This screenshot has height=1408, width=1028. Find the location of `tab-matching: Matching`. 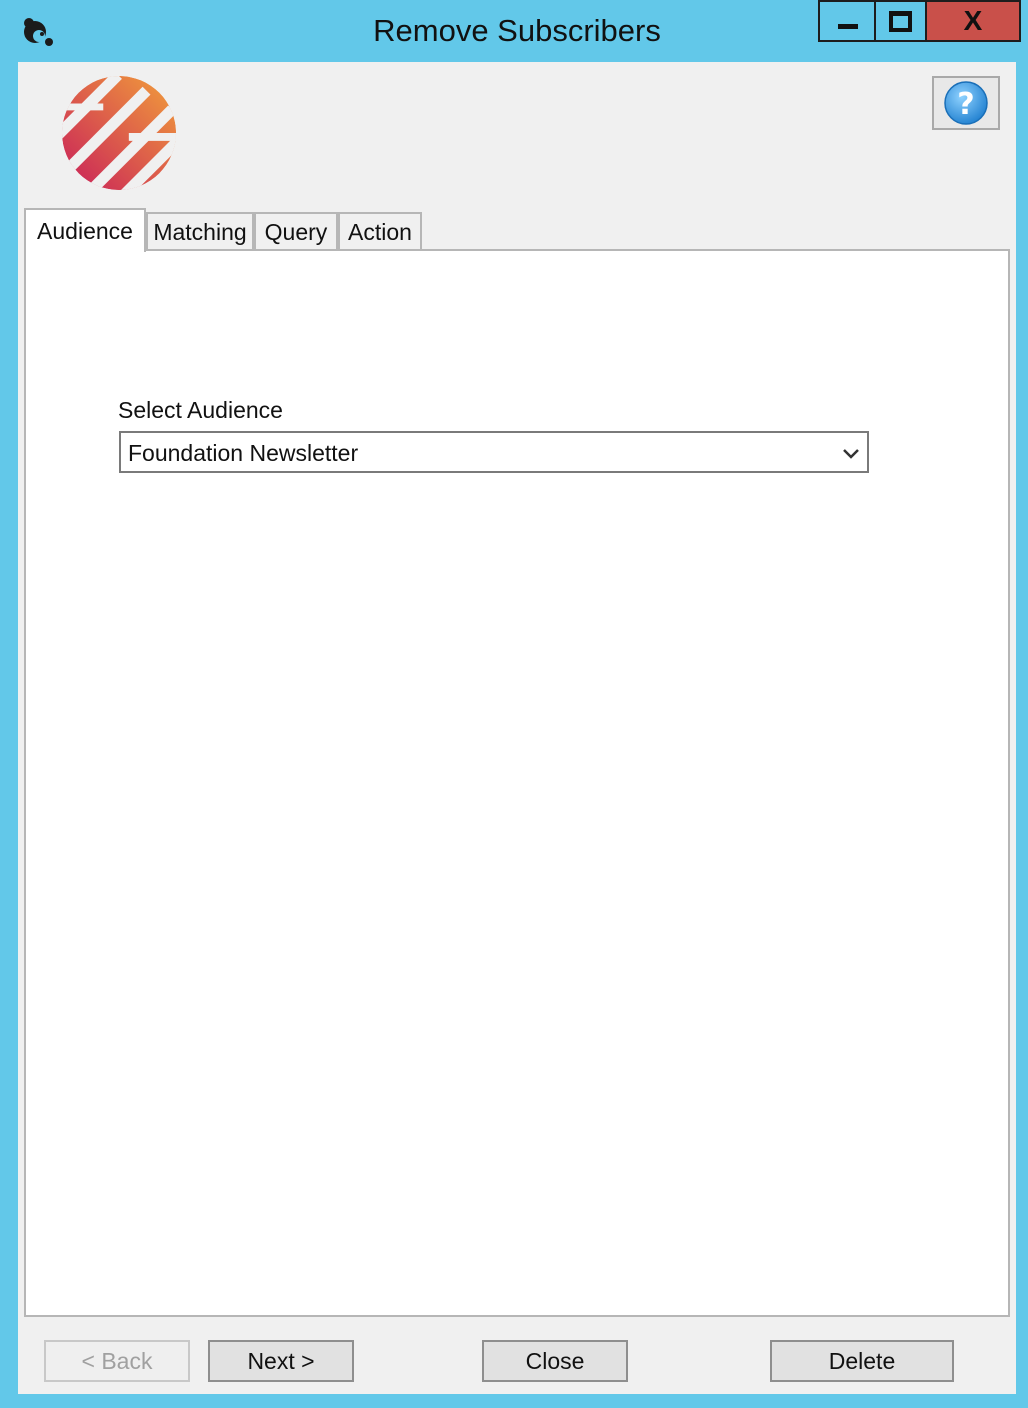

tab-matching: Matching is located at coordinates (200, 231).